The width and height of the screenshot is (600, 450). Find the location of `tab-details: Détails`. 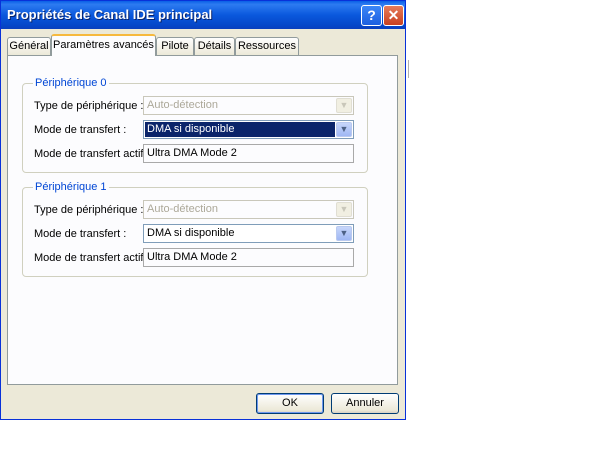

tab-details: Détails is located at coordinates (214, 46).